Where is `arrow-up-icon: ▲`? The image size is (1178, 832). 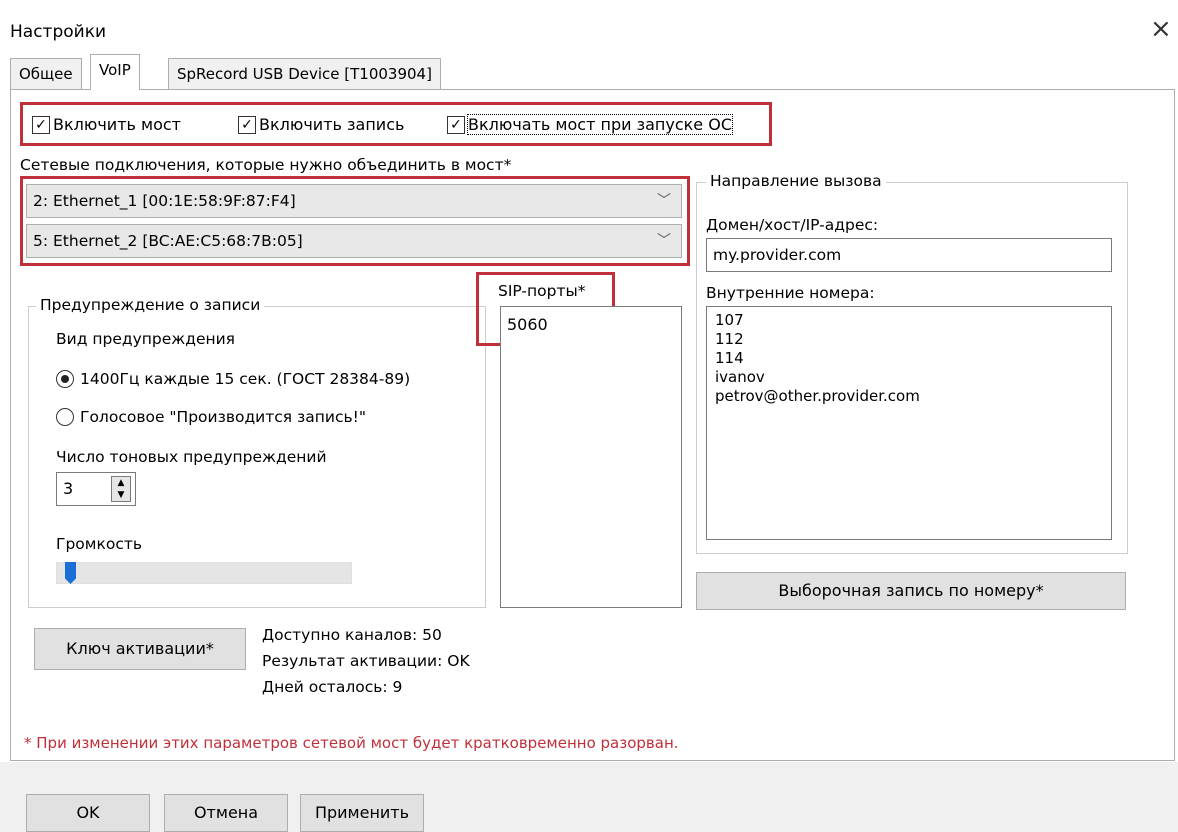
arrow-up-icon: ▲ is located at coordinates (121, 483).